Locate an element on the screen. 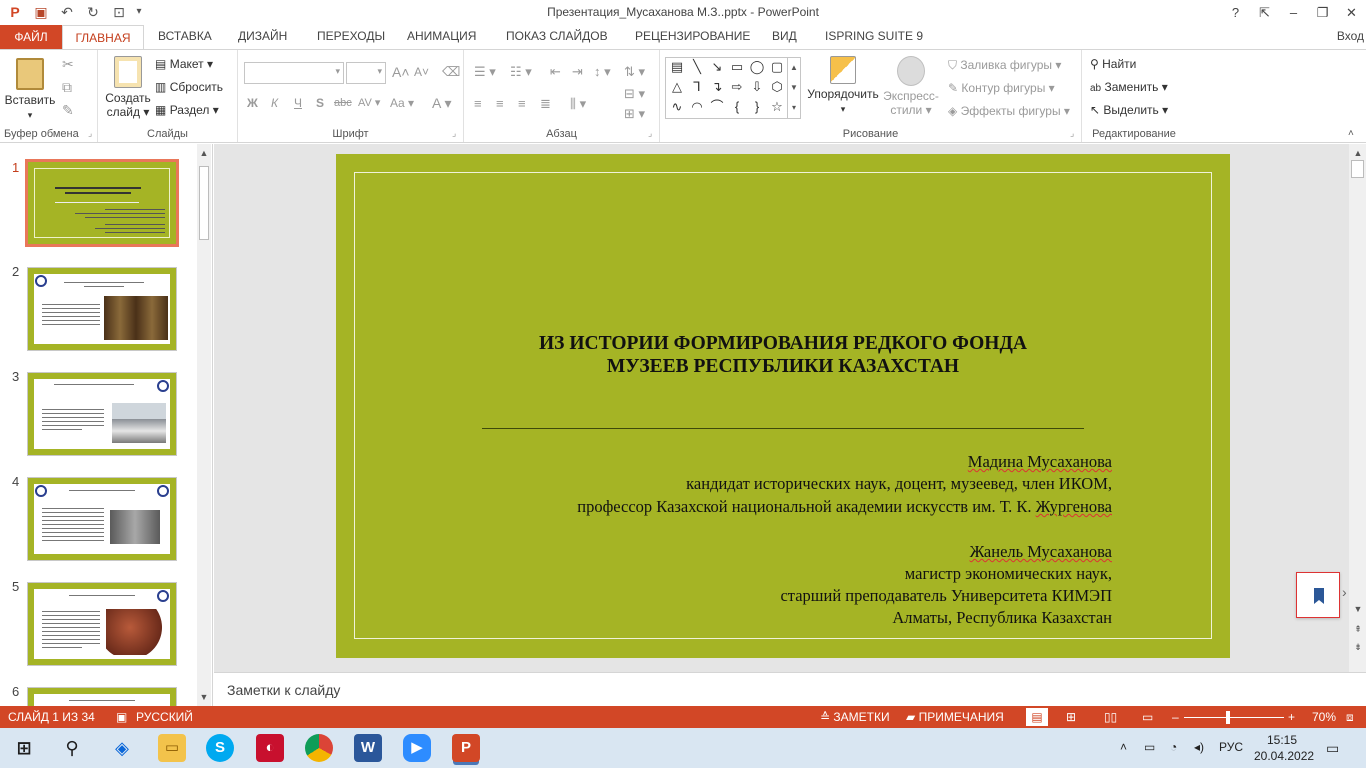 This screenshot has width=1366, height=768. align-text-icon: ⊟ ▾ is located at coordinates (634, 94).